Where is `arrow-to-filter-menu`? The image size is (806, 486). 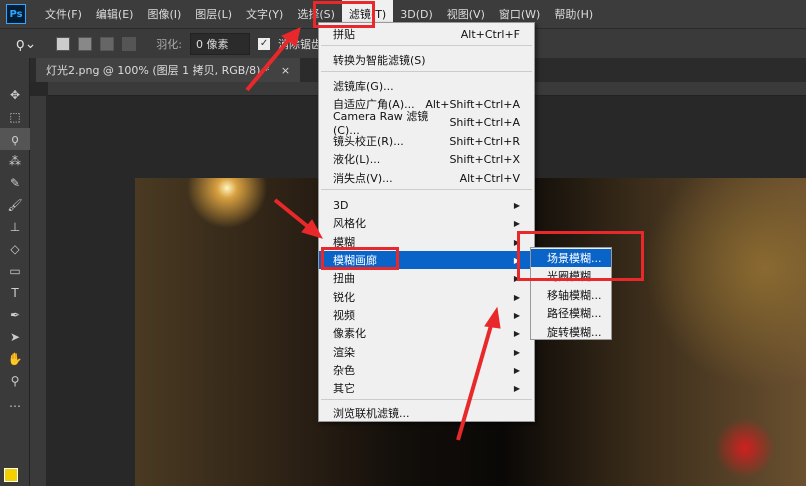
arrow-to-filter-menu is located at coordinates (269, 63).